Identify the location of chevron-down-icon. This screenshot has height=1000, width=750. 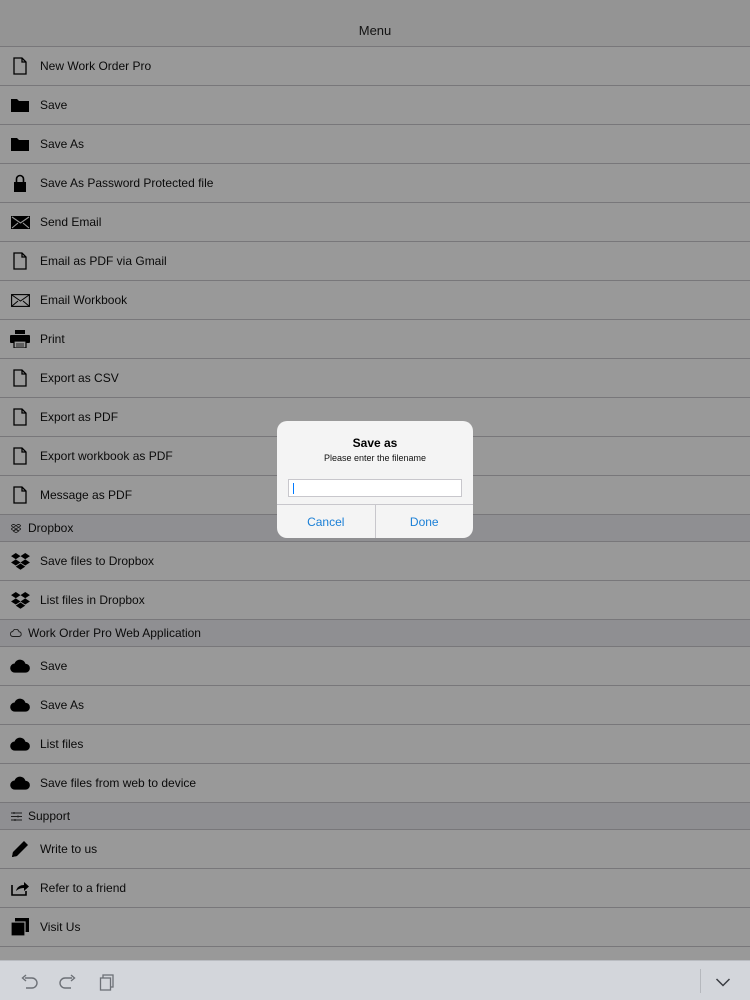
(723, 982).